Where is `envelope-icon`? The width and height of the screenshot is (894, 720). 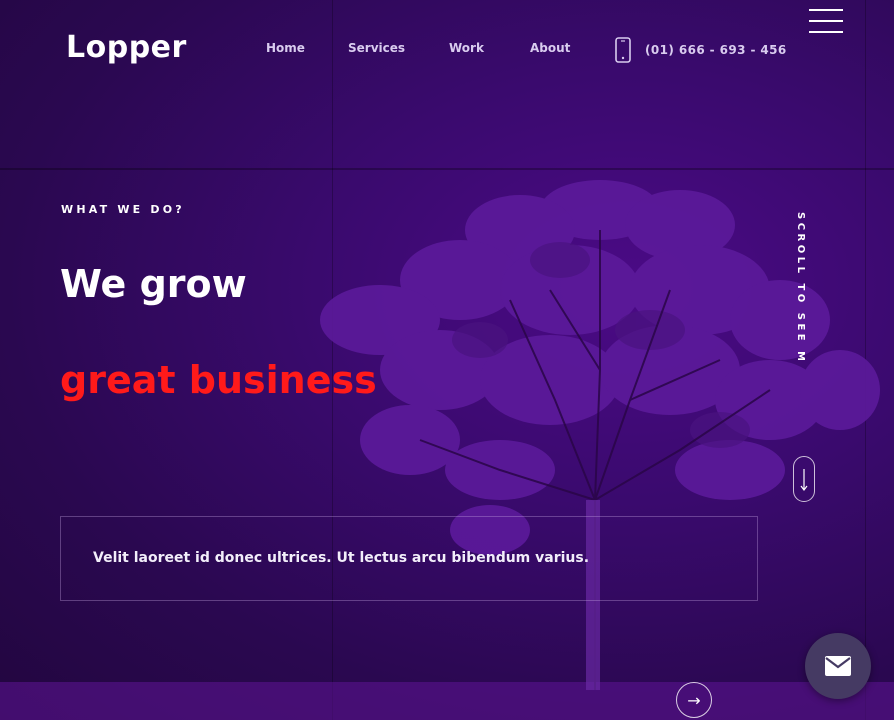
envelope-icon is located at coordinates (838, 666).